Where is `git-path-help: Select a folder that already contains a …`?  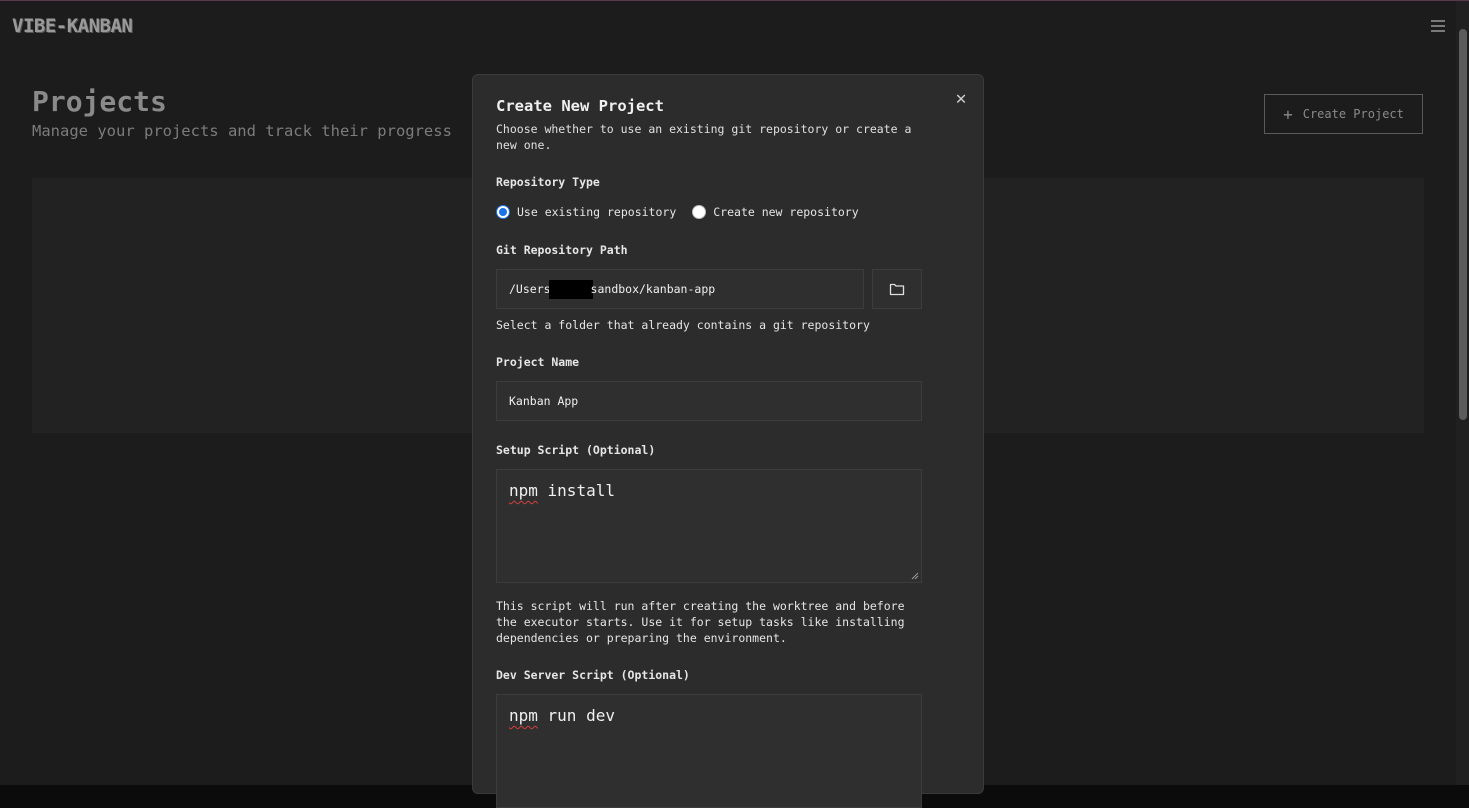
git-path-help: Select a folder that already contains a … is located at coordinates (683, 325).